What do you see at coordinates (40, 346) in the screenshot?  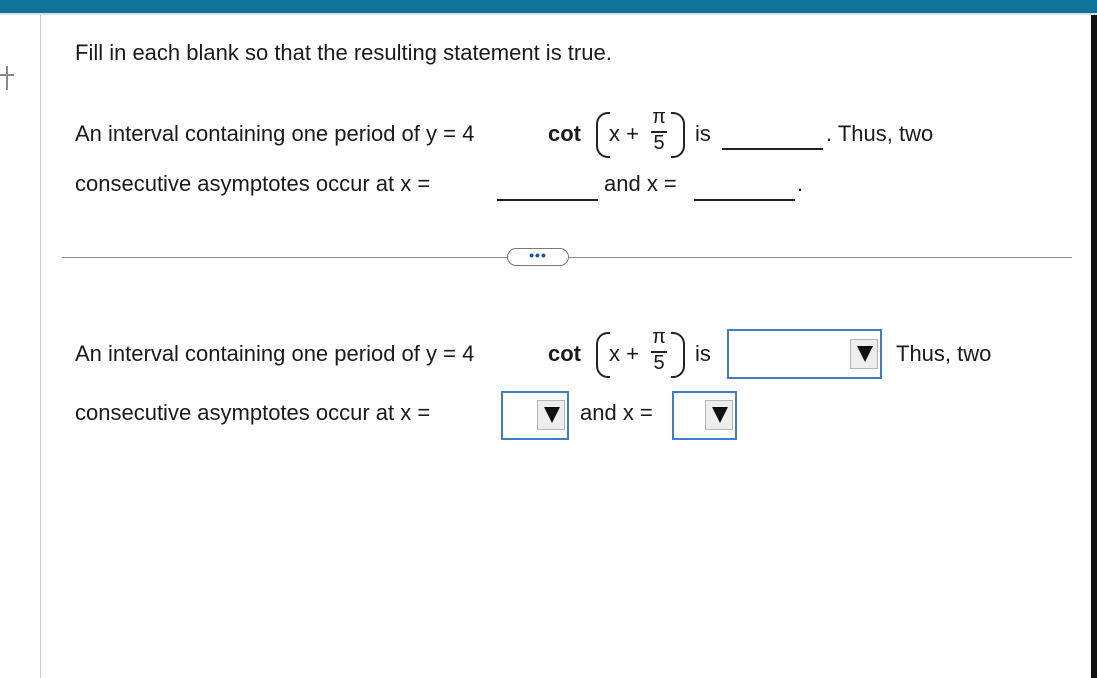 I see `left-border` at bounding box center [40, 346].